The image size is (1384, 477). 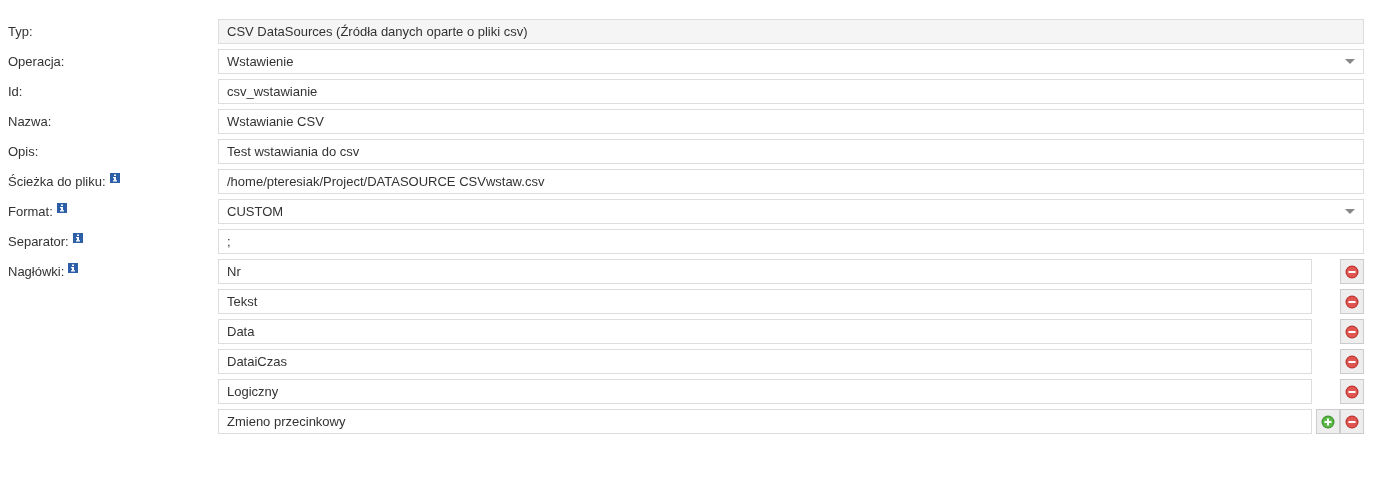 What do you see at coordinates (38, 242) in the screenshot?
I see `field-label: Separator:` at bounding box center [38, 242].